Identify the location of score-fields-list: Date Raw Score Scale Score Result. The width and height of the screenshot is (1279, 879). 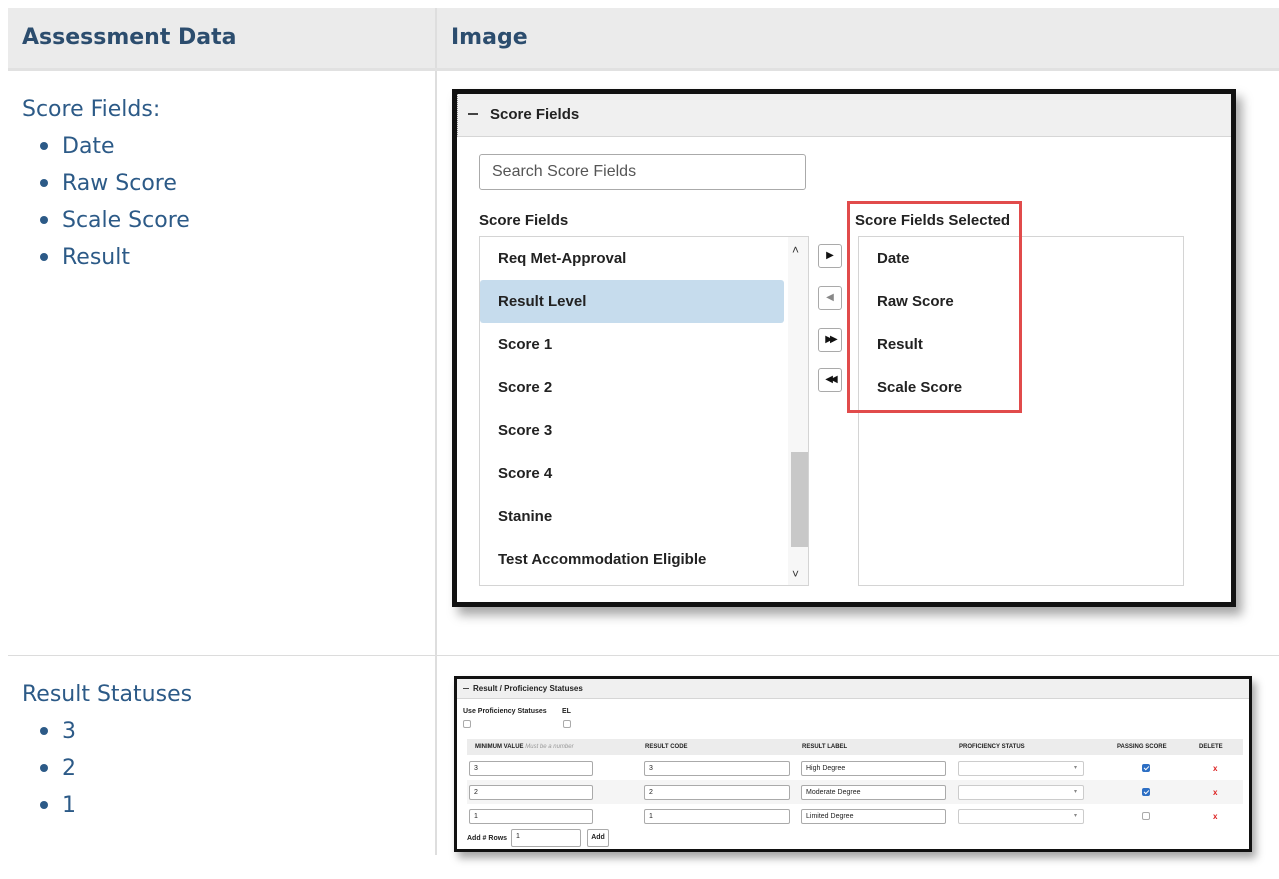
(221, 202).